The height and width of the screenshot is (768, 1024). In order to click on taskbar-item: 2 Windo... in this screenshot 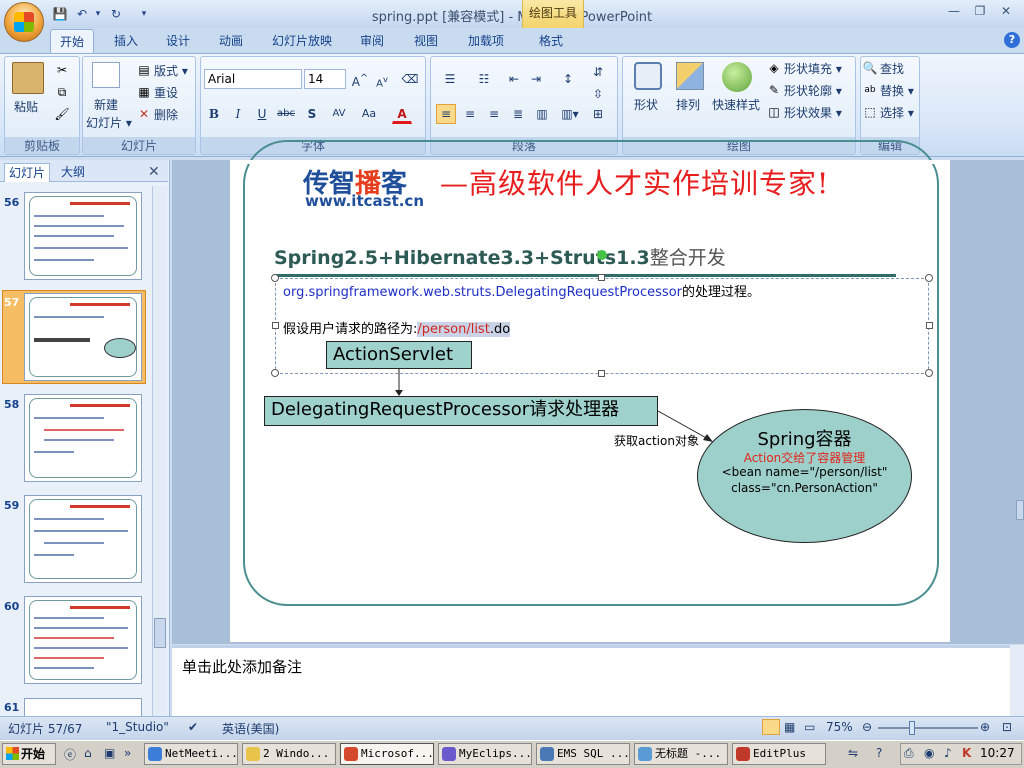, I will do `click(289, 754)`.